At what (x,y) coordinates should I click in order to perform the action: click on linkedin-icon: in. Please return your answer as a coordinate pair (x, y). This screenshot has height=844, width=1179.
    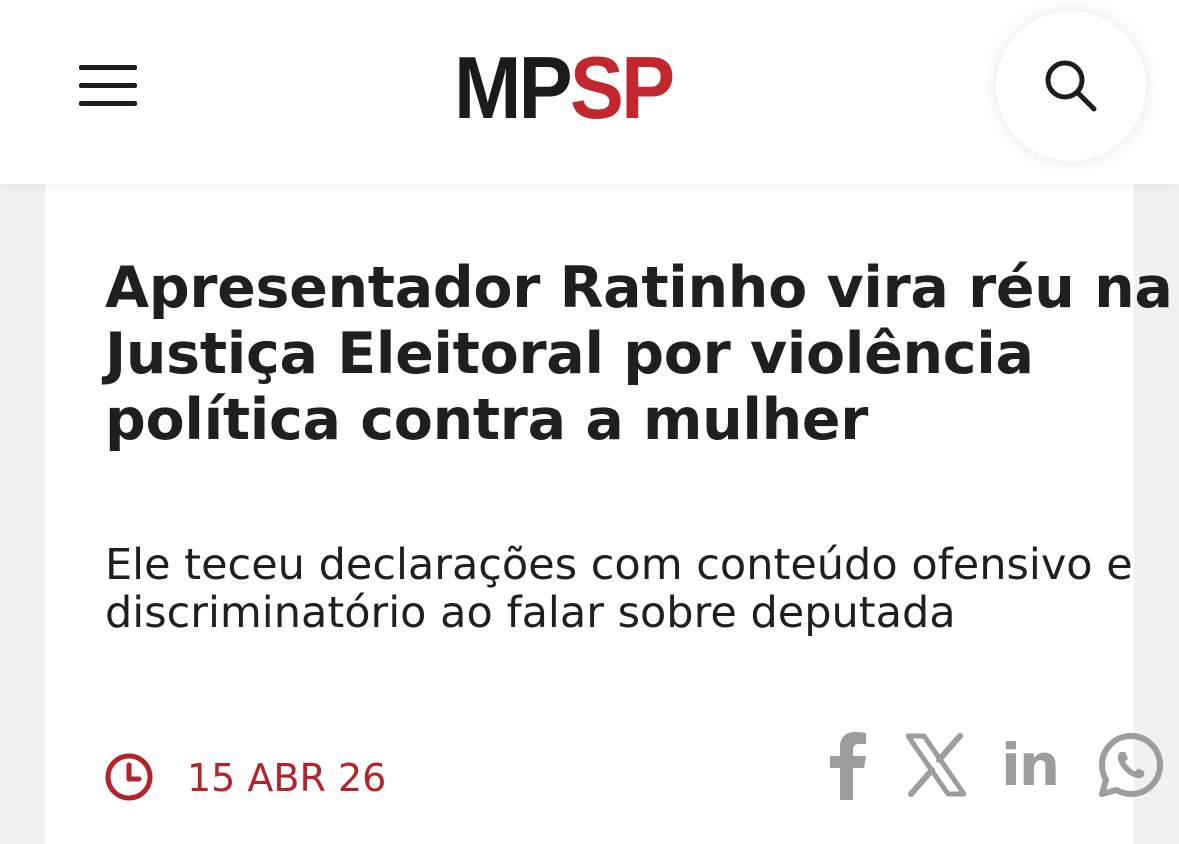
    Looking at the image, I should click on (1030, 765).